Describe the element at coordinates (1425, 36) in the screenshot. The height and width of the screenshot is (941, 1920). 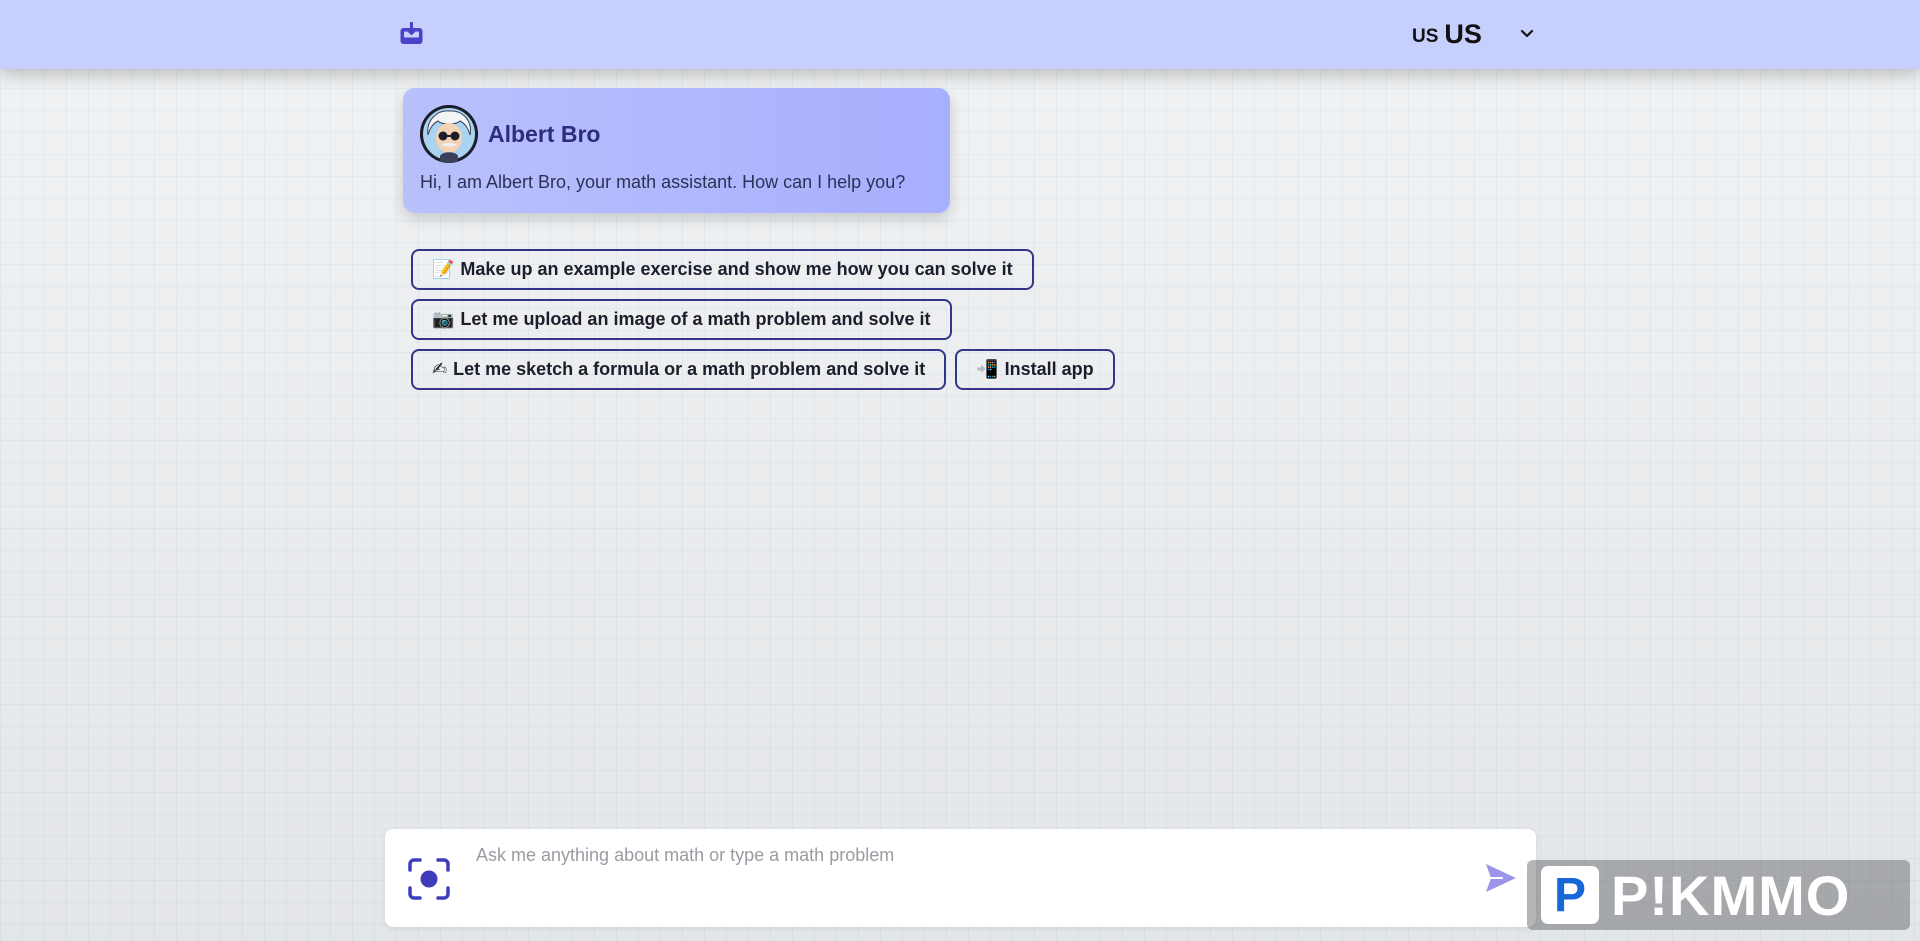
I see `flag-icon: US` at that location.